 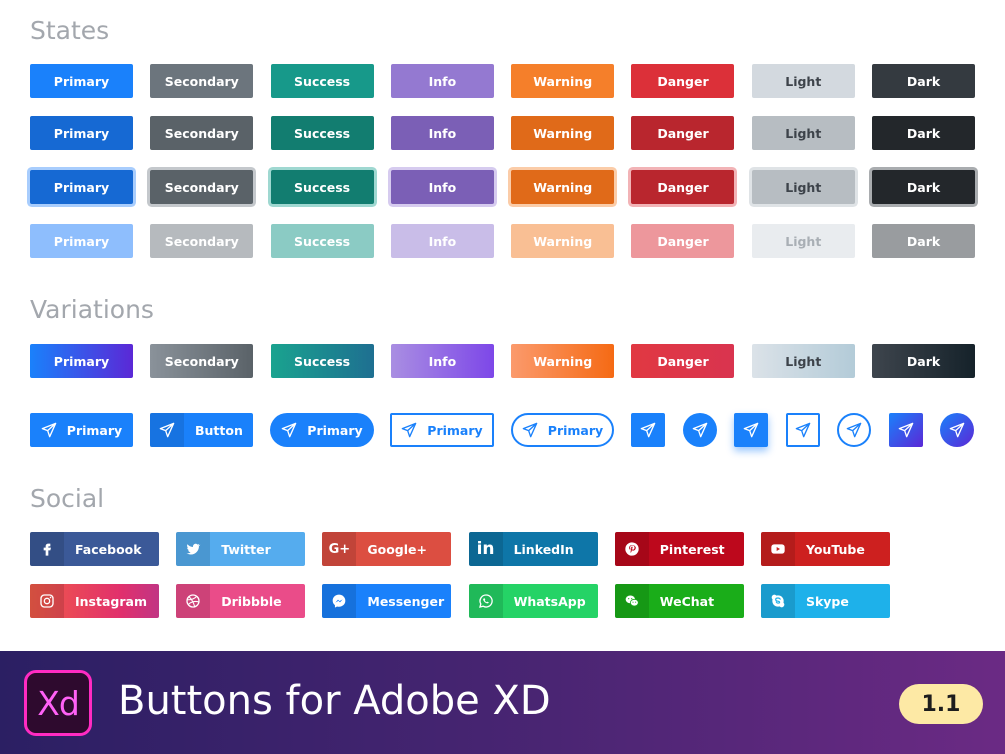 I want to click on pill-icon-button: Primary, so click(x=322, y=430).